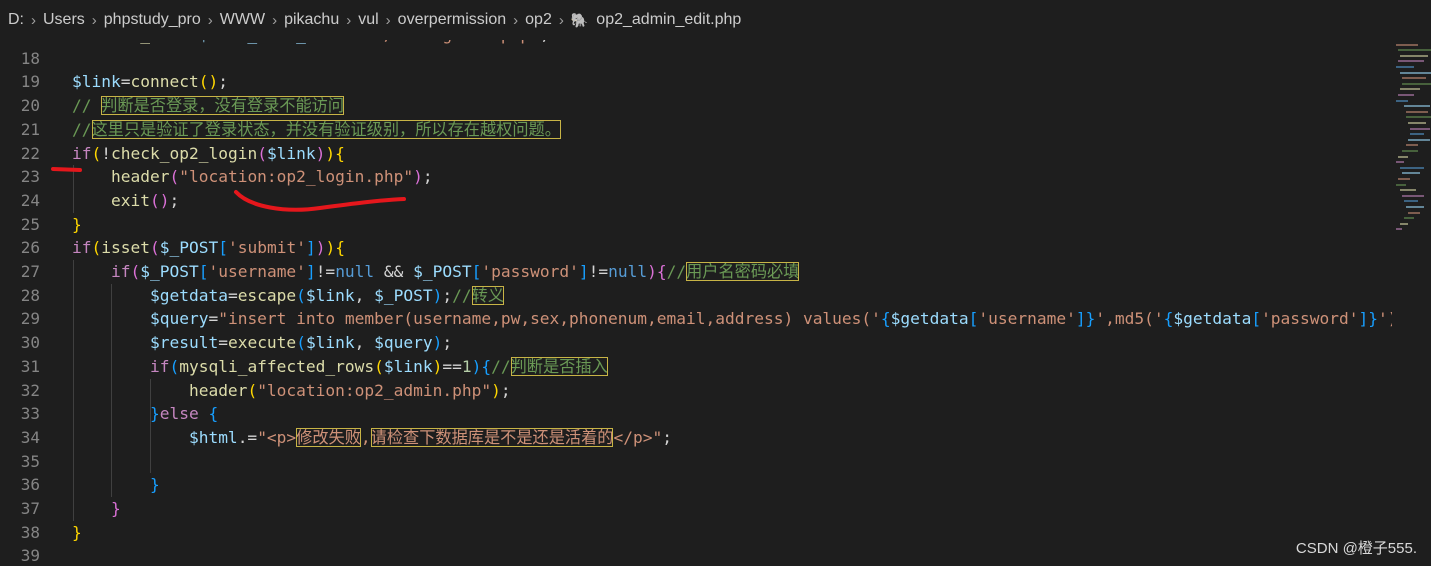  I want to click on code-line: if(!check_op2_login($link)){, so click(208, 154).